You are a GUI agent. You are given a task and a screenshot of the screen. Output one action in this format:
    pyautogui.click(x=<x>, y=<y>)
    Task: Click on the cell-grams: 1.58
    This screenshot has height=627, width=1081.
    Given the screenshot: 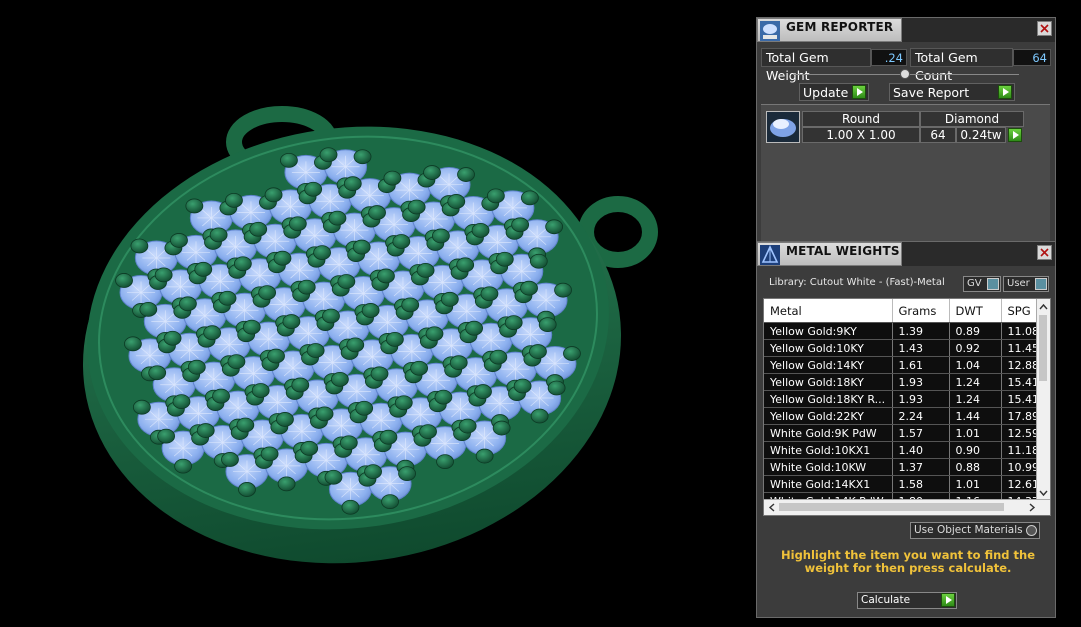 What is the action you would take?
    pyautogui.click(x=921, y=484)
    